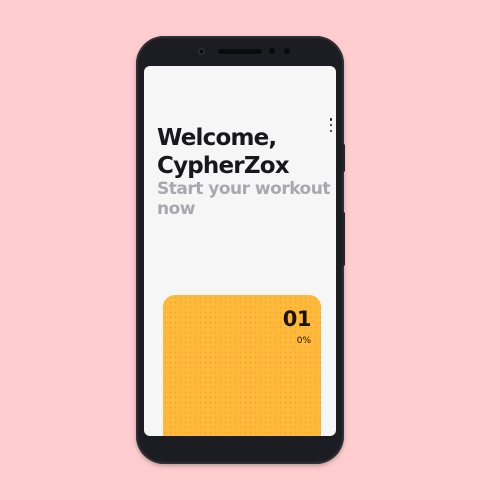  Describe the element at coordinates (343, 239) in the screenshot. I see `volume-button` at that location.